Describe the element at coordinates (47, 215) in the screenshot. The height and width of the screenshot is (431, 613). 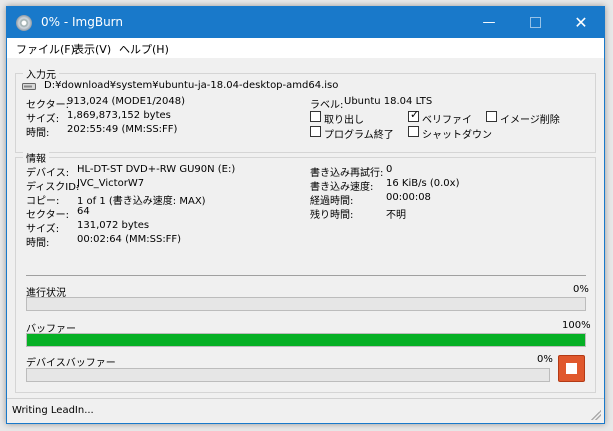
I see `info-sectors-label: セクター:` at that location.